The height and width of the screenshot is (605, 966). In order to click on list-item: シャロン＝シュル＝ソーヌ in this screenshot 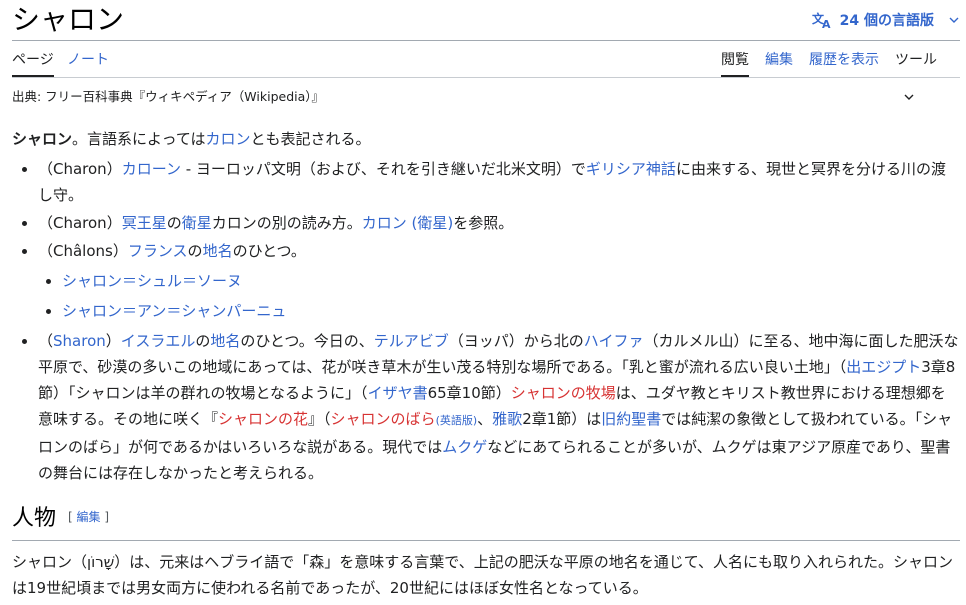, I will do `click(511, 281)`.